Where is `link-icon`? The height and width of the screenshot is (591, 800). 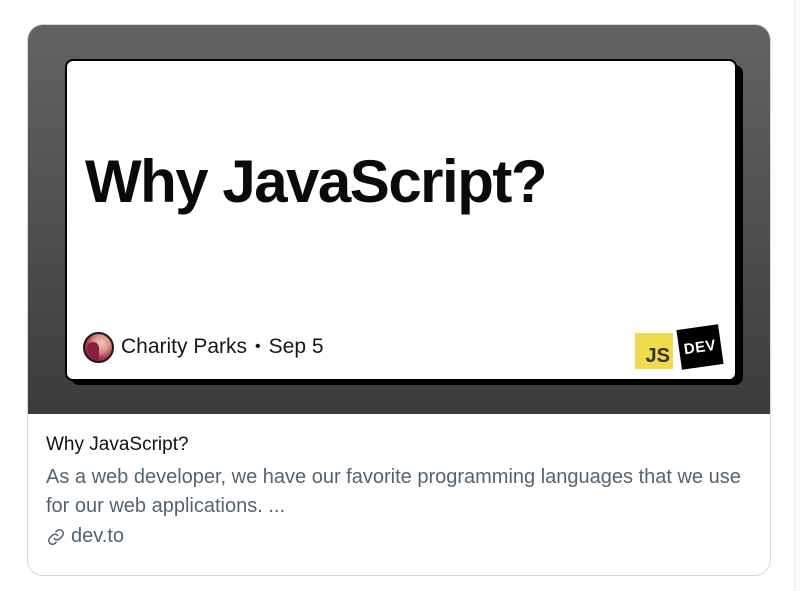
link-icon is located at coordinates (56, 536).